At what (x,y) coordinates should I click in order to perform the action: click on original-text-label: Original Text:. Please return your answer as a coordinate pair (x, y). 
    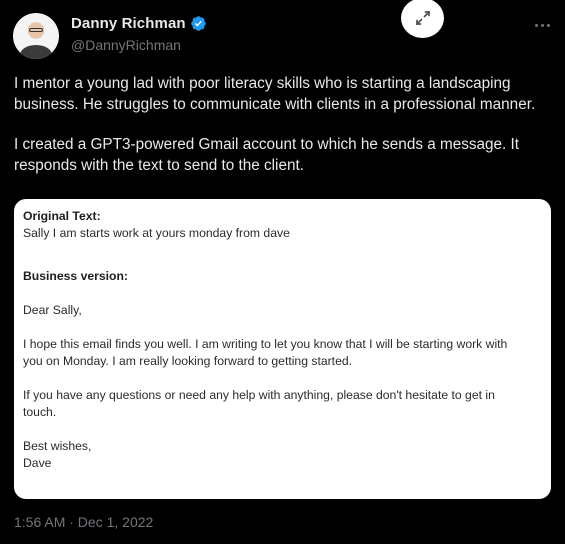
    Looking at the image, I should click on (62, 216).